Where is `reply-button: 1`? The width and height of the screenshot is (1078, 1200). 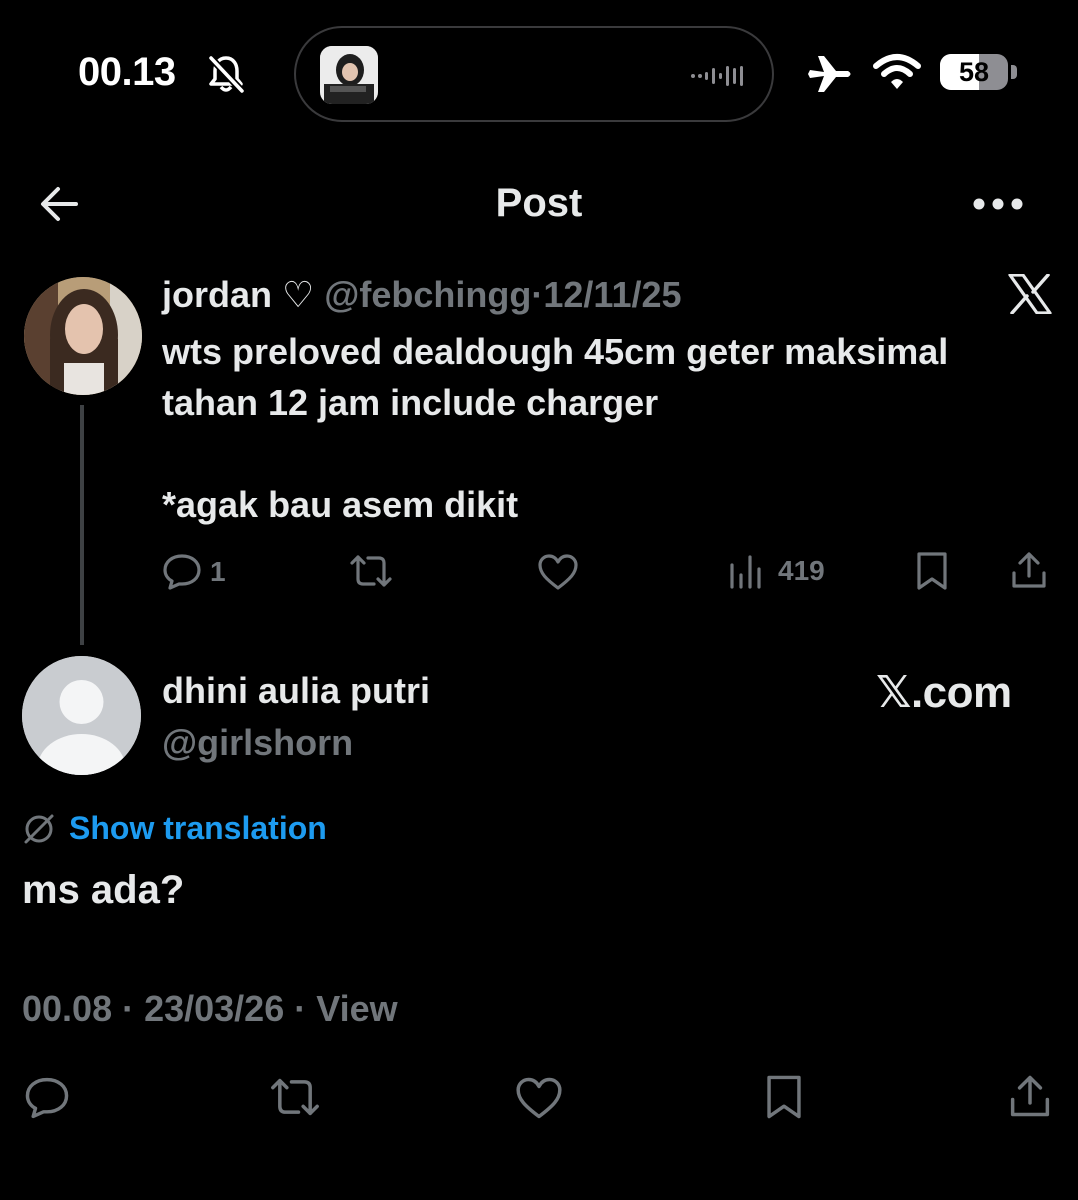
reply-button: 1 is located at coordinates (194, 572).